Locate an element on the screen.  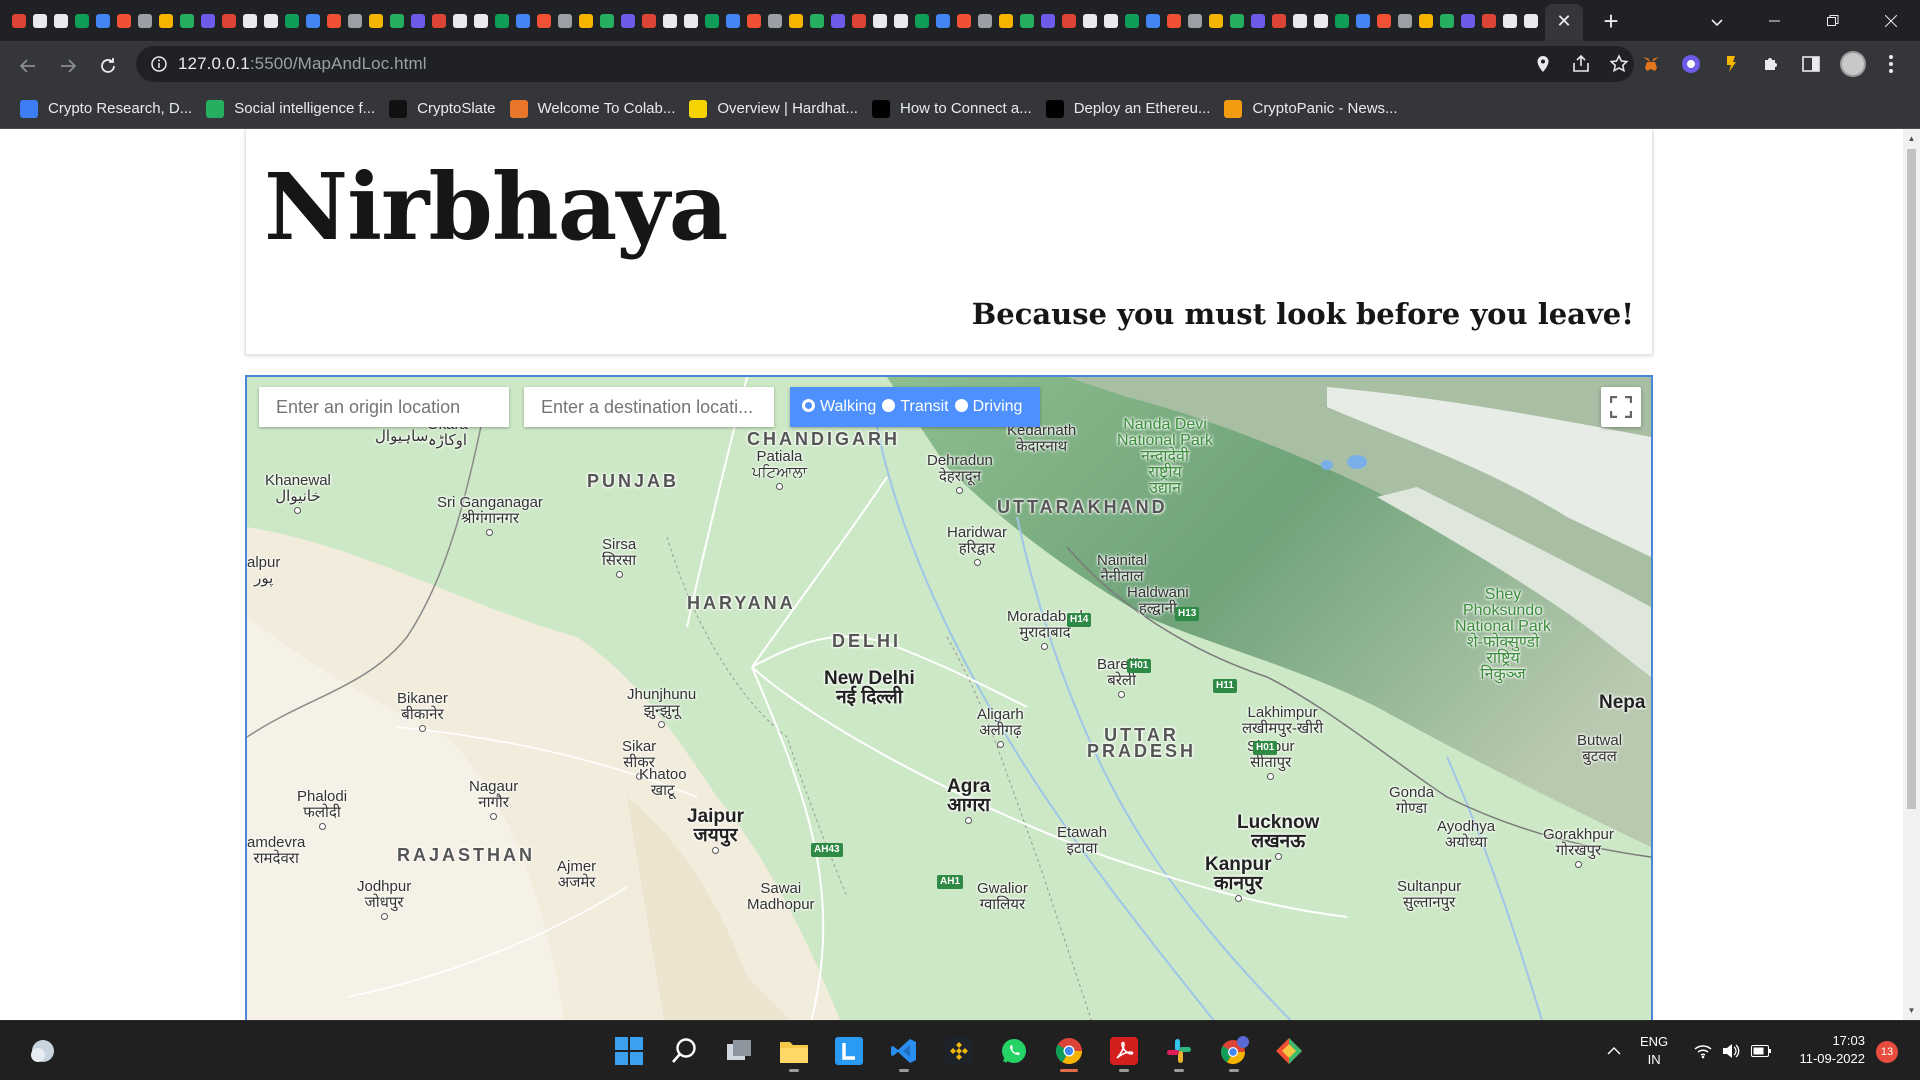
git-client-icon is located at coordinates (1289, 1051).